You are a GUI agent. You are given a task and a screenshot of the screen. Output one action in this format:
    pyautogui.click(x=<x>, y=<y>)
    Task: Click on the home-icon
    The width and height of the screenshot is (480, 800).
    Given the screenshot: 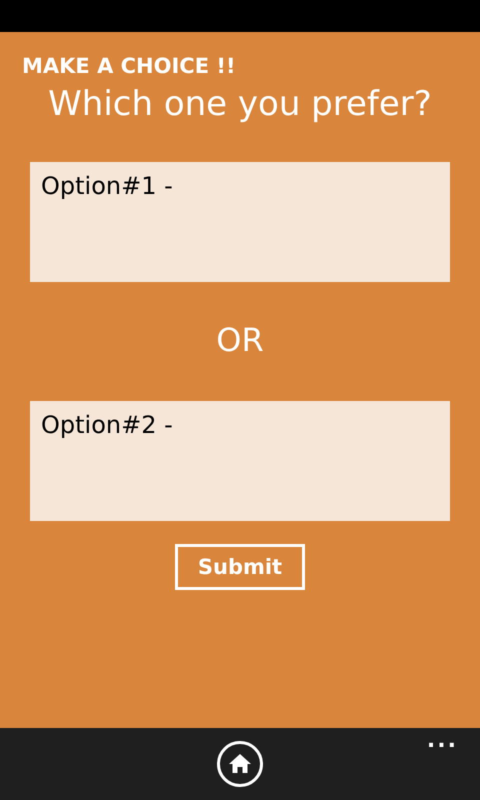 What is the action you would take?
    pyautogui.click(x=240, y=764)
    